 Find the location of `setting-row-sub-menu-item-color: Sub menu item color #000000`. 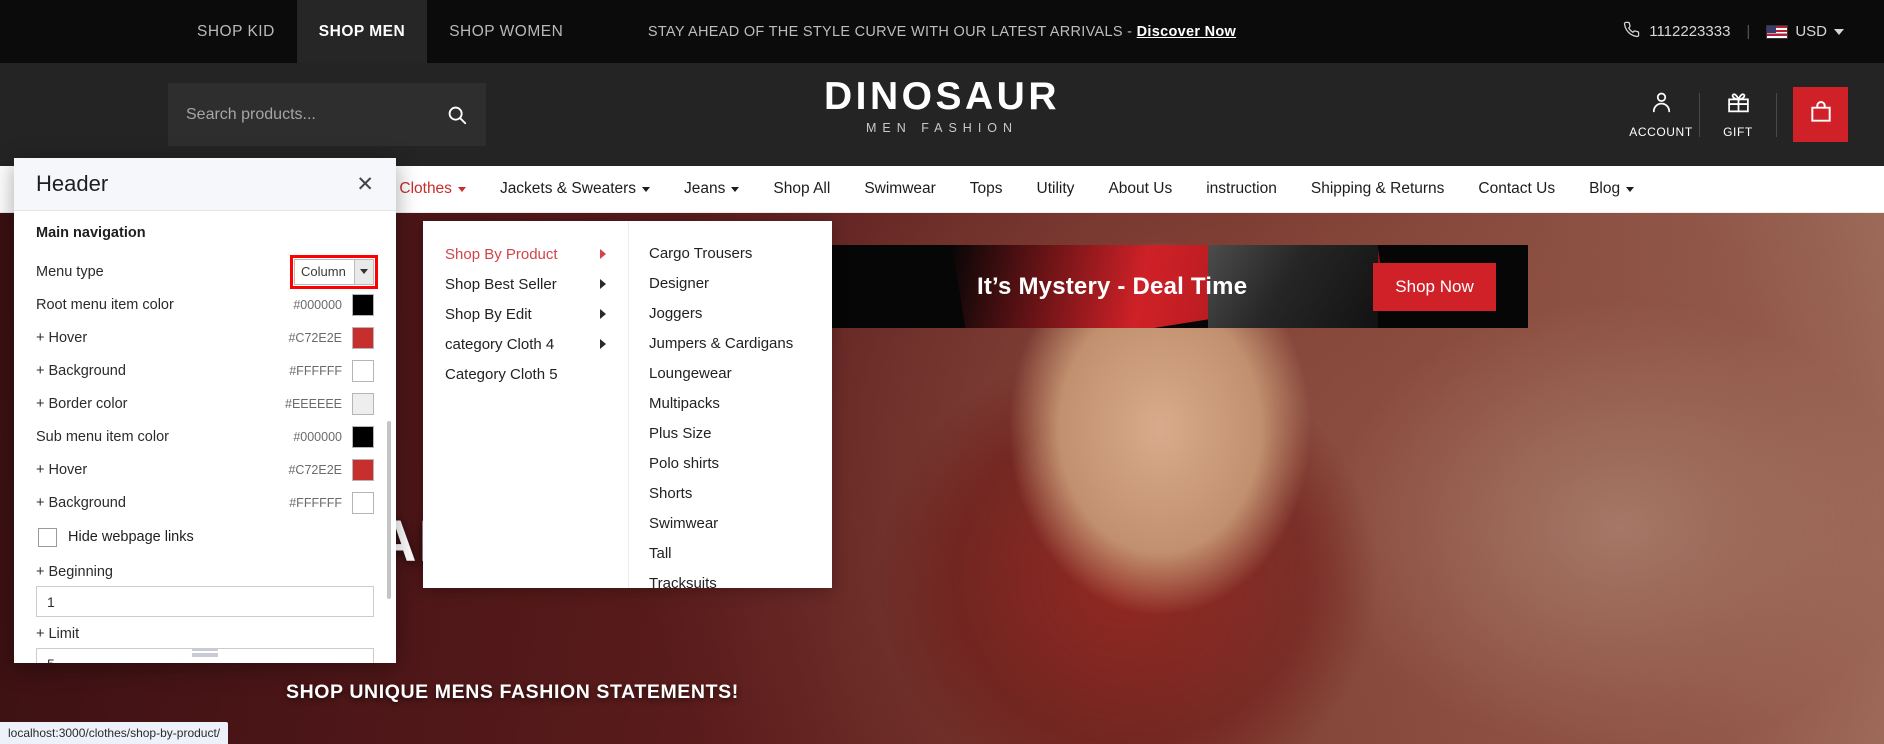

setting-row-sub-menu-item-color: Sub menu item color #000000 is located at coordinates (205, 436).